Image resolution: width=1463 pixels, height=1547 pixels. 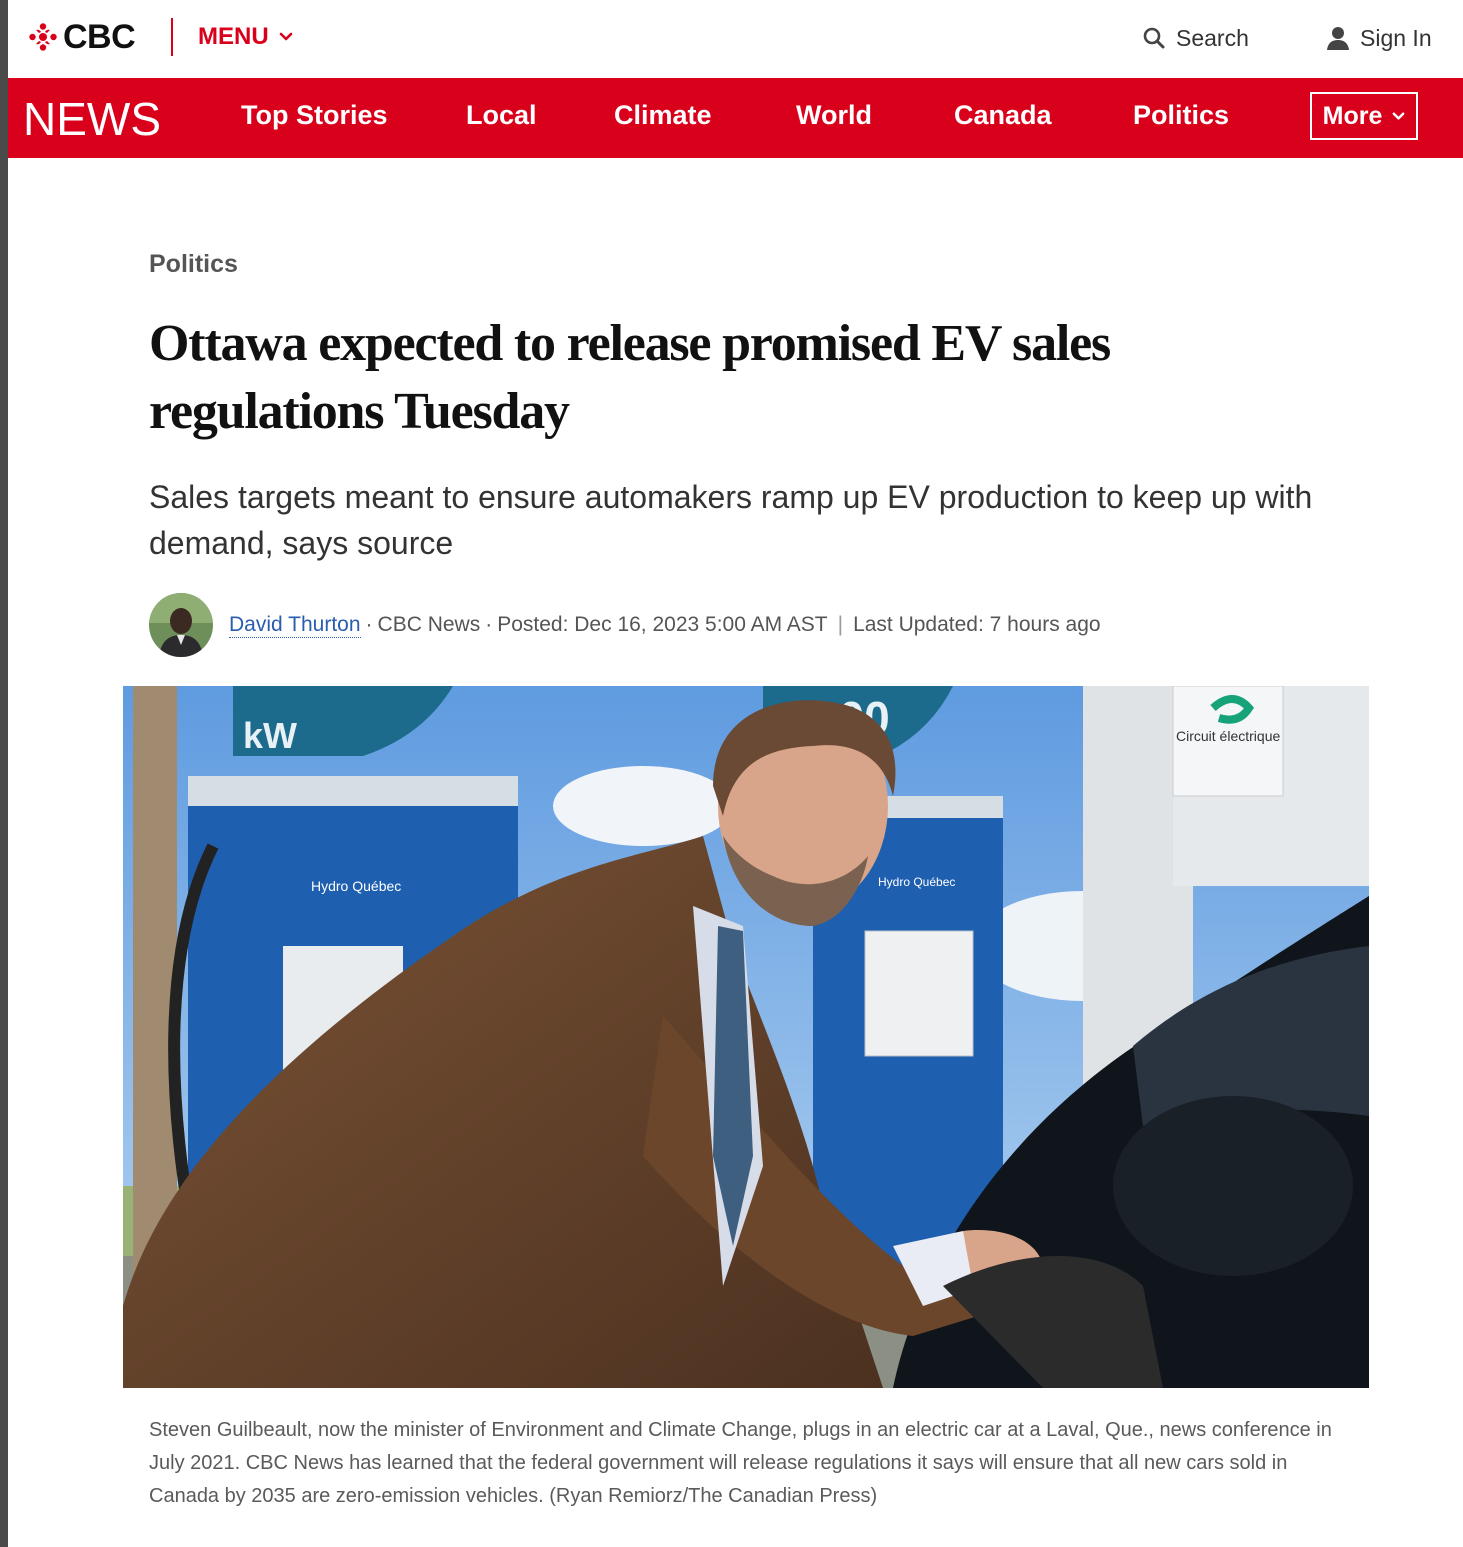 What do you see at coordinates (735, 39) in the screenshot?
I see `top-bar: CBC MENU Search Sign In` at bounding box center [735, 39].